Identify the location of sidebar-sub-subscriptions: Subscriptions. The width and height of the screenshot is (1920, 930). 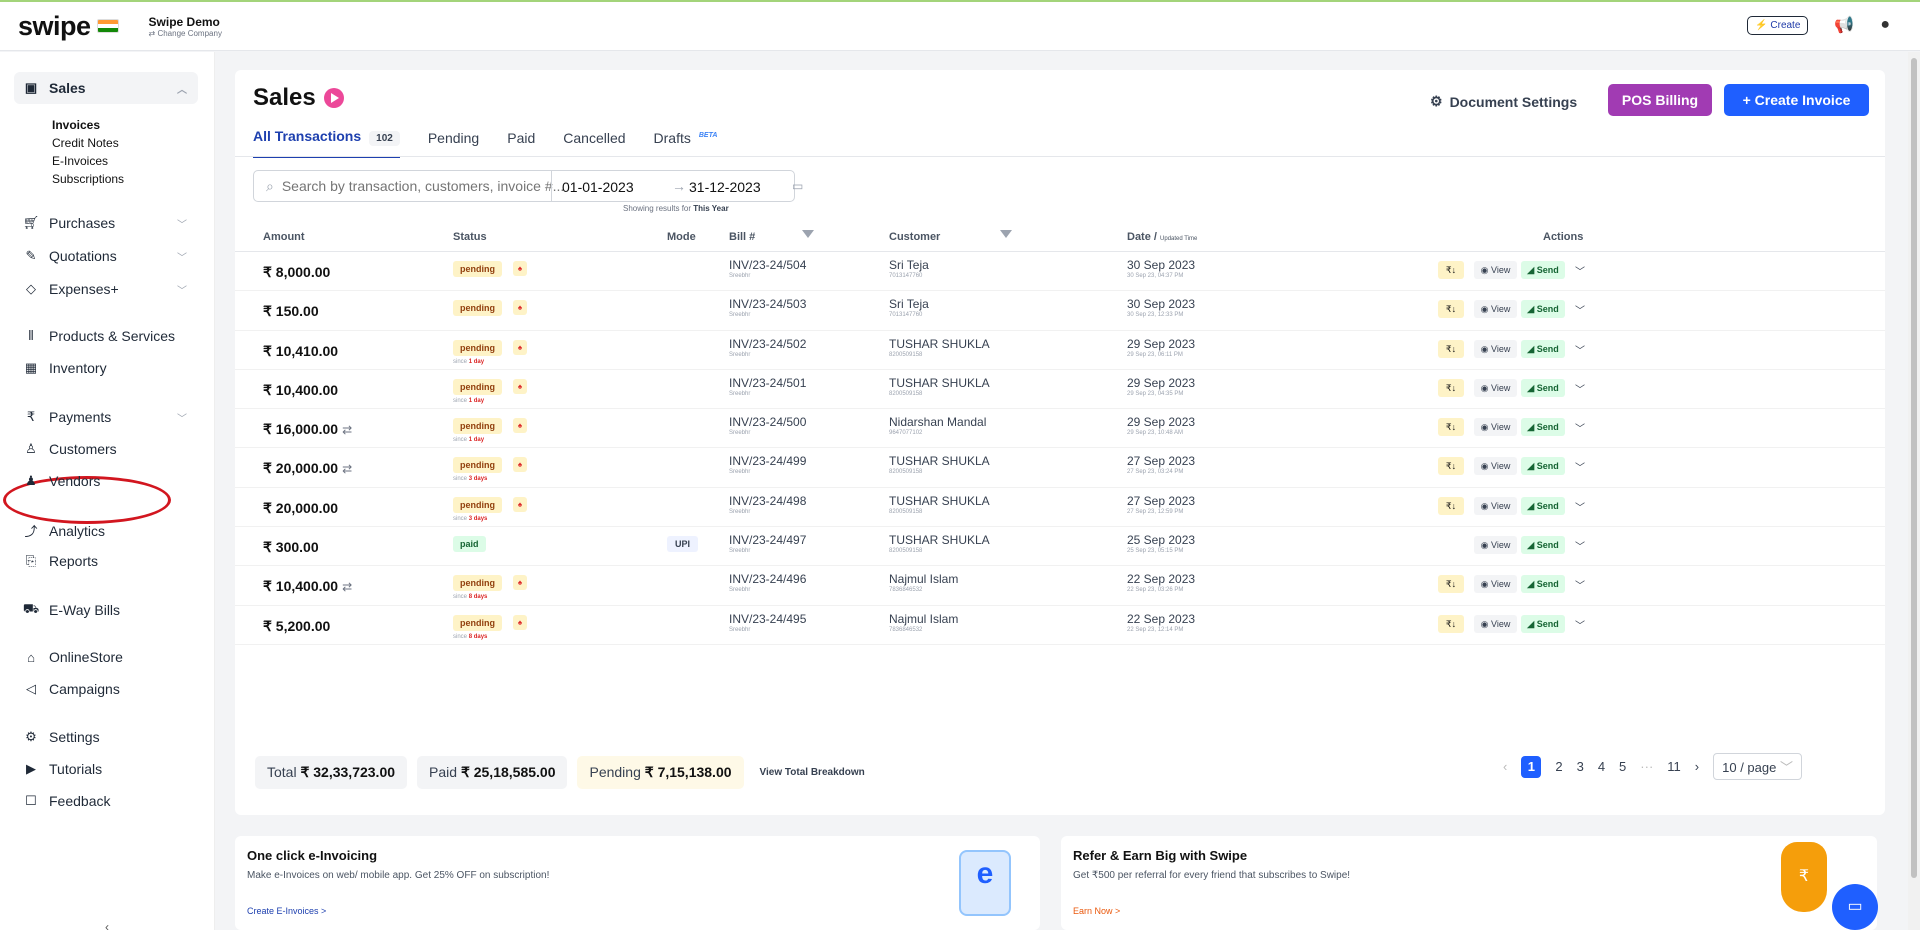
(88, 179).